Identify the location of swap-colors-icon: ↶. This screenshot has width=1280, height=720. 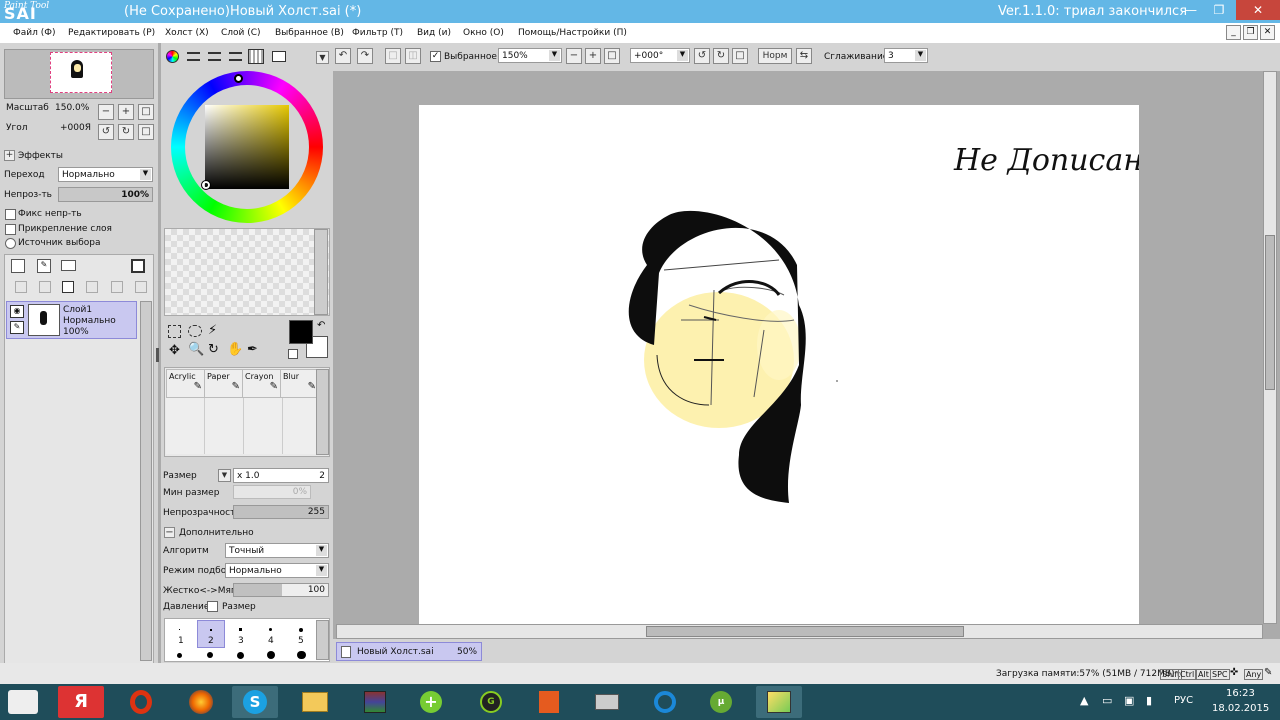
(321, 325).